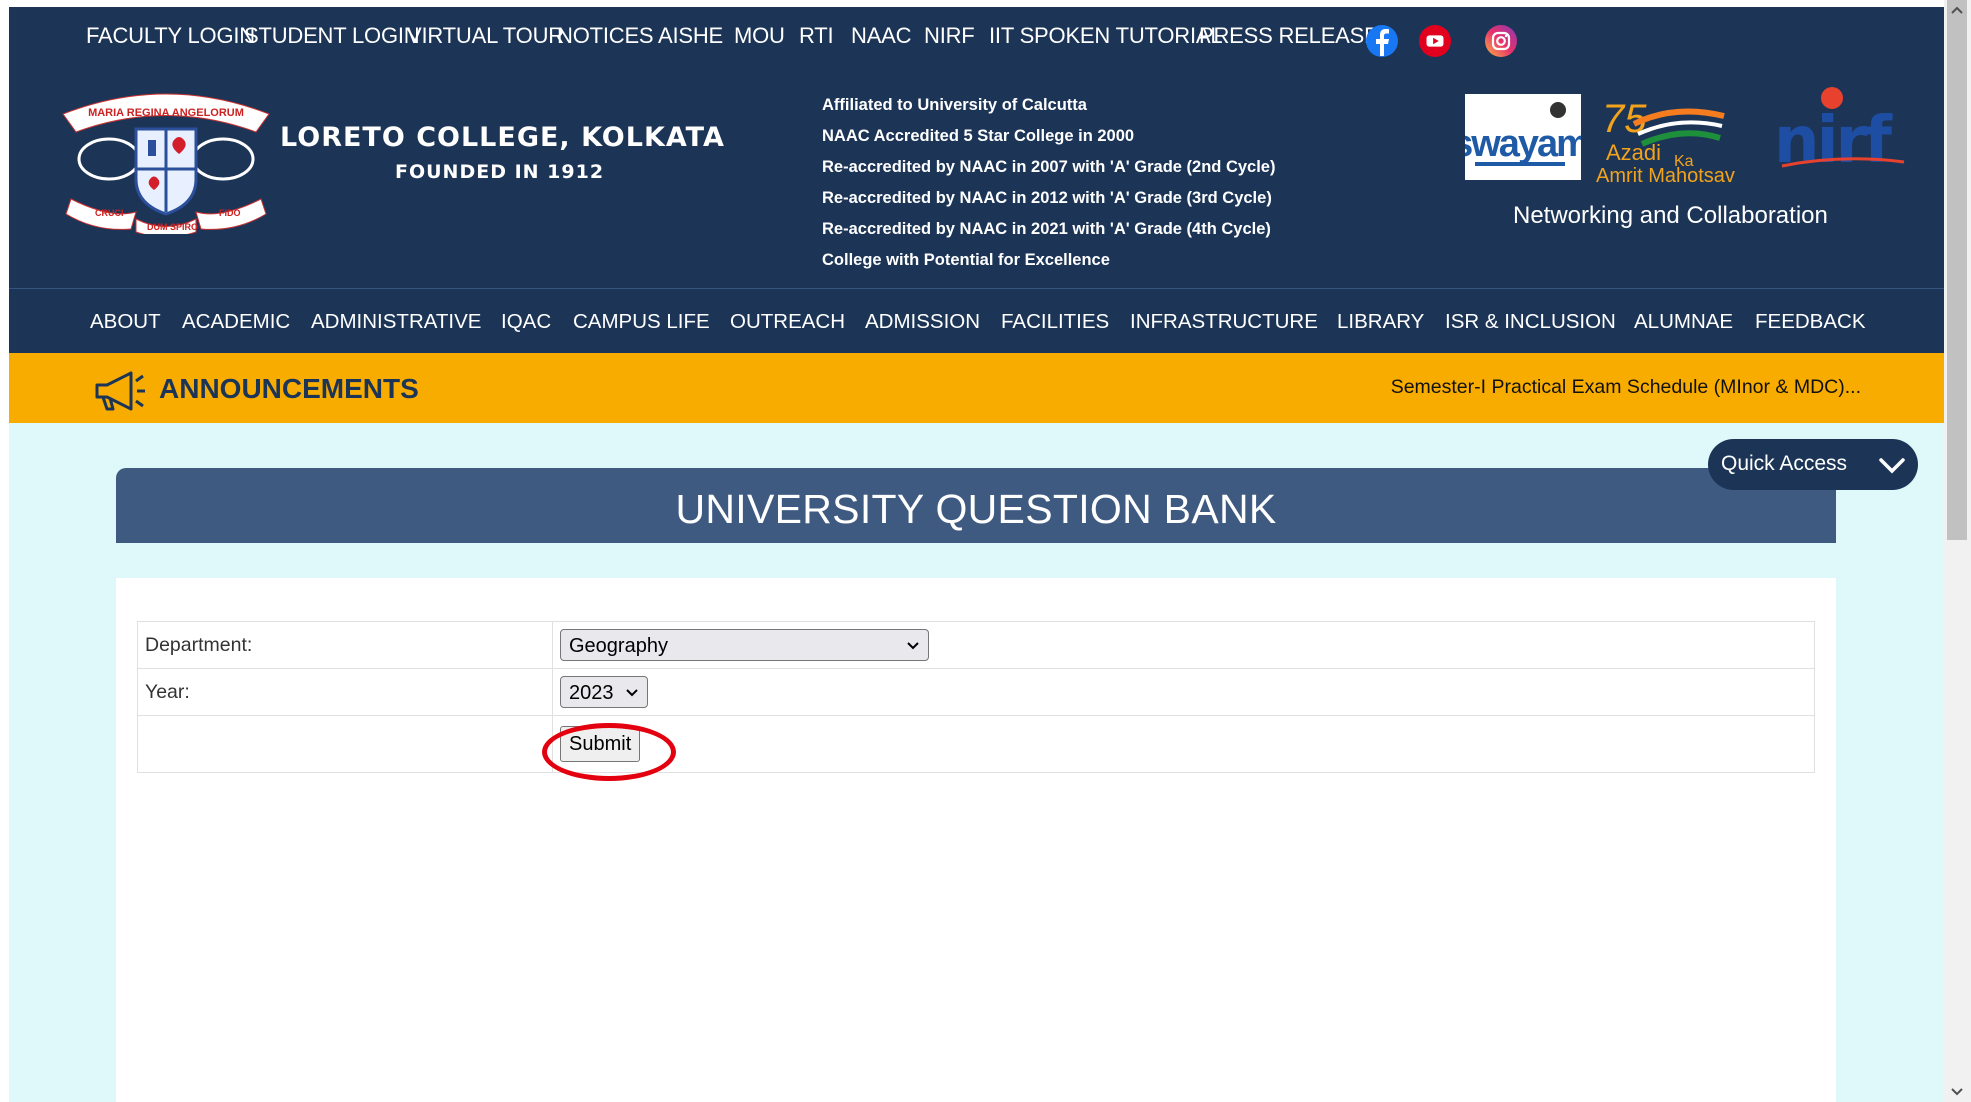 Image resolution: width=1971 pixels, height=1102 pixels. What do you see at coordinates (109, 213) in the screenshot?
I see `svg-text: CRUCI` at bounding box center [109, 213].